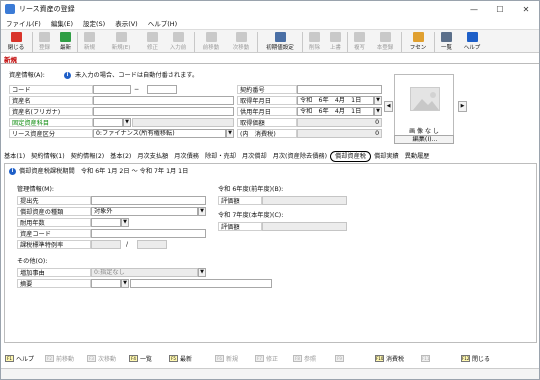 Image resolution: width=540 pixels, height=380 pixels. I want to click on increase-reason-dropdown-icon: ▼, so click(202, 272).